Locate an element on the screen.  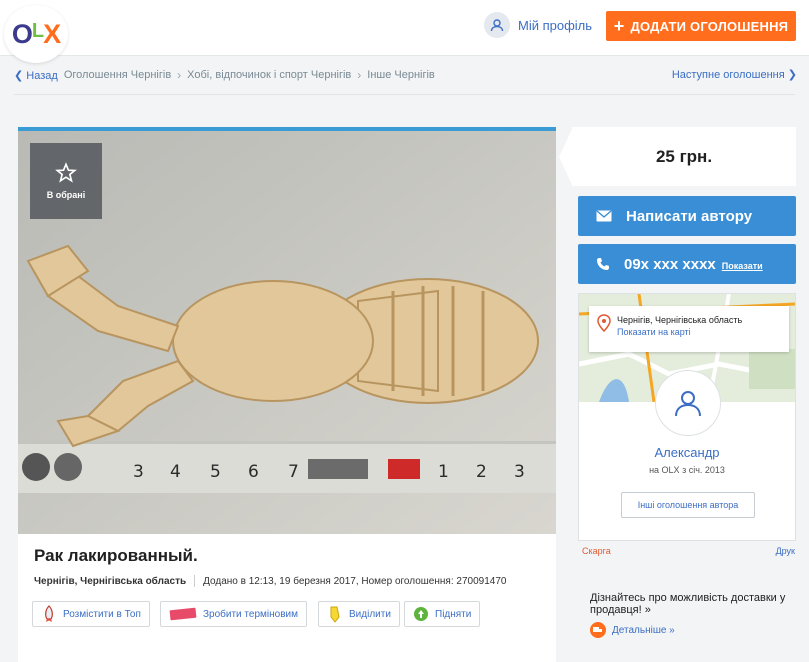
delivery-icon is located at coordinates (598, 630).